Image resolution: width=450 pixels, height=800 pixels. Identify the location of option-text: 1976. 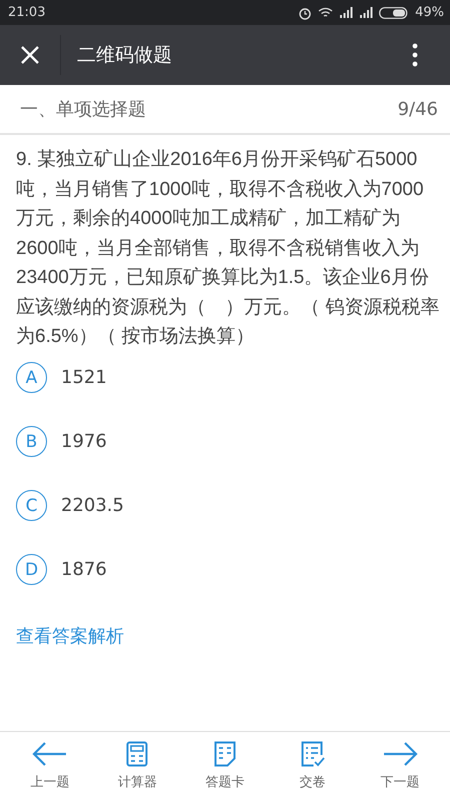
(84, 441).